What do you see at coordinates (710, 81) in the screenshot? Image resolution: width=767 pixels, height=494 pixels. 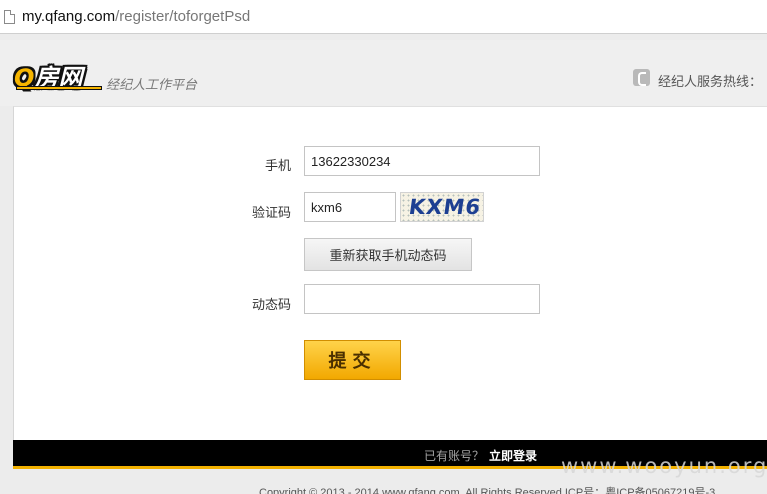 I see `hotline-label: 经纪人服务热线：` at bounding box center [710, 81].